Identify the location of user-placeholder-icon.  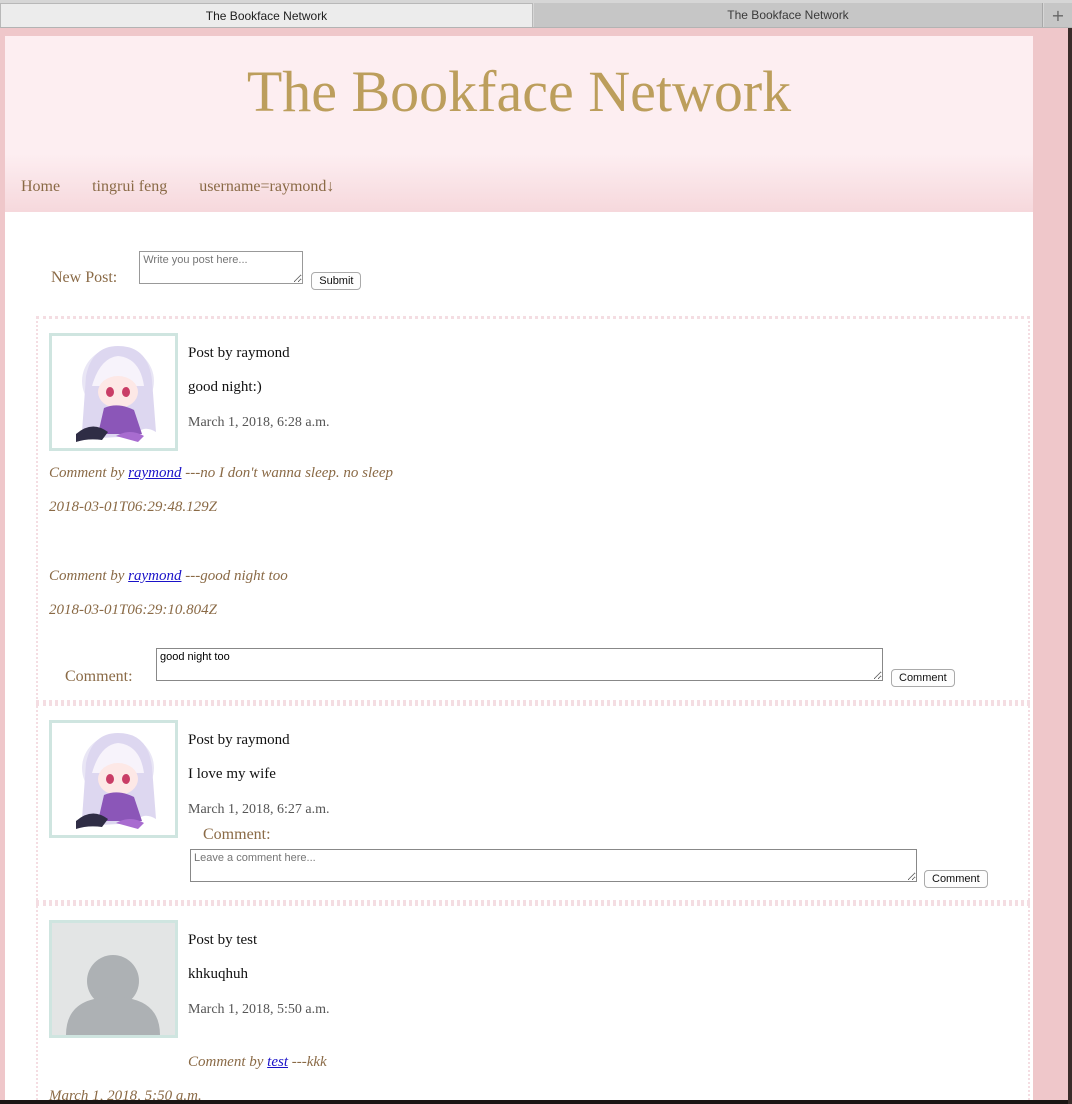
(113, 979).